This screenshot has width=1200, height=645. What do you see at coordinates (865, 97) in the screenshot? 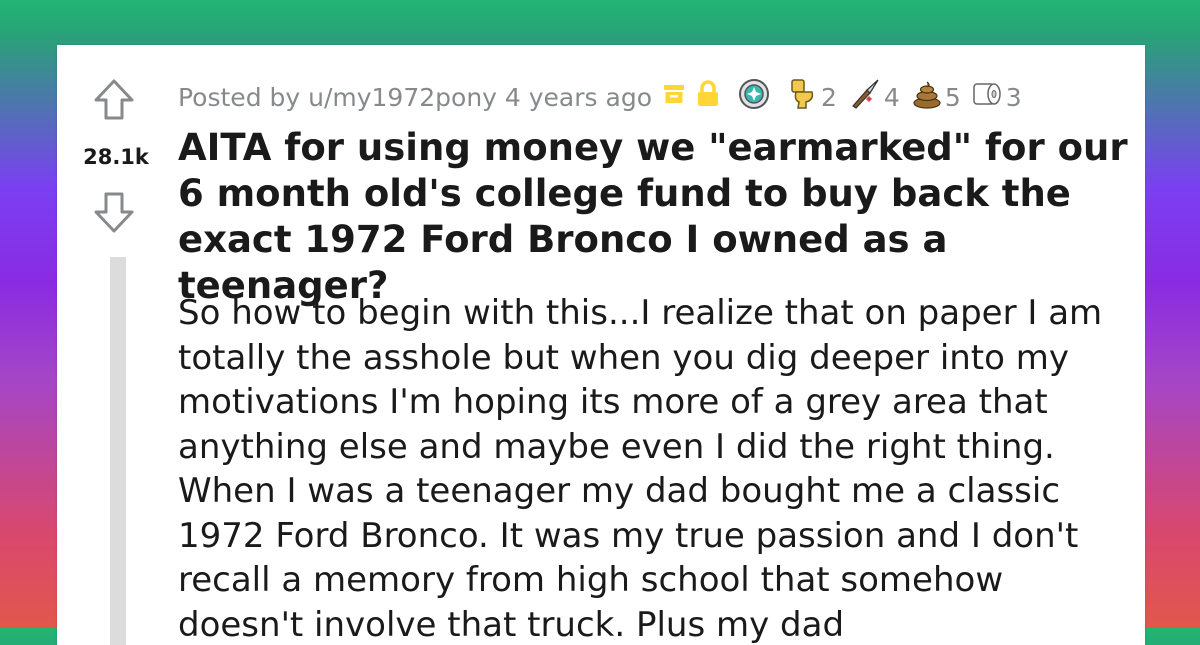
I see `knife-award-icon` at bounding box center [865, 97].